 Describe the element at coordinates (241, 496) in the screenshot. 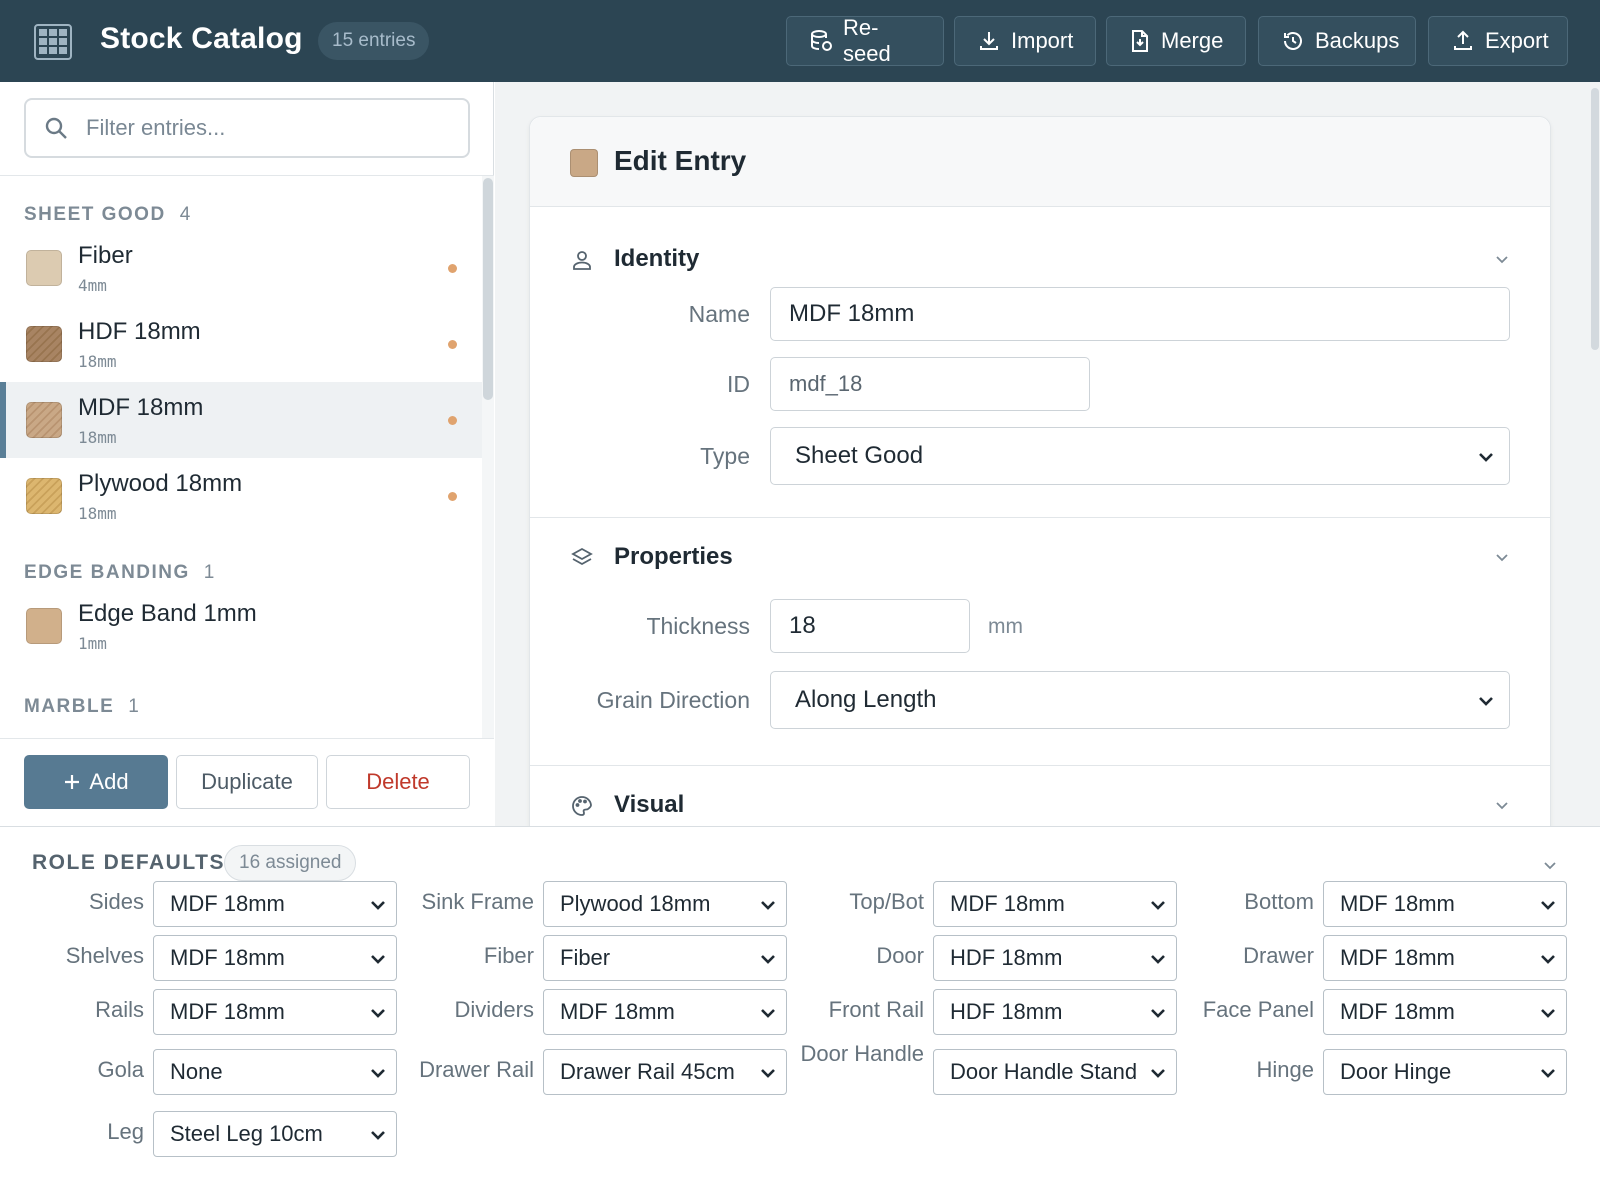

I see `list-item: Plywood 18mm 18mm` at that location.